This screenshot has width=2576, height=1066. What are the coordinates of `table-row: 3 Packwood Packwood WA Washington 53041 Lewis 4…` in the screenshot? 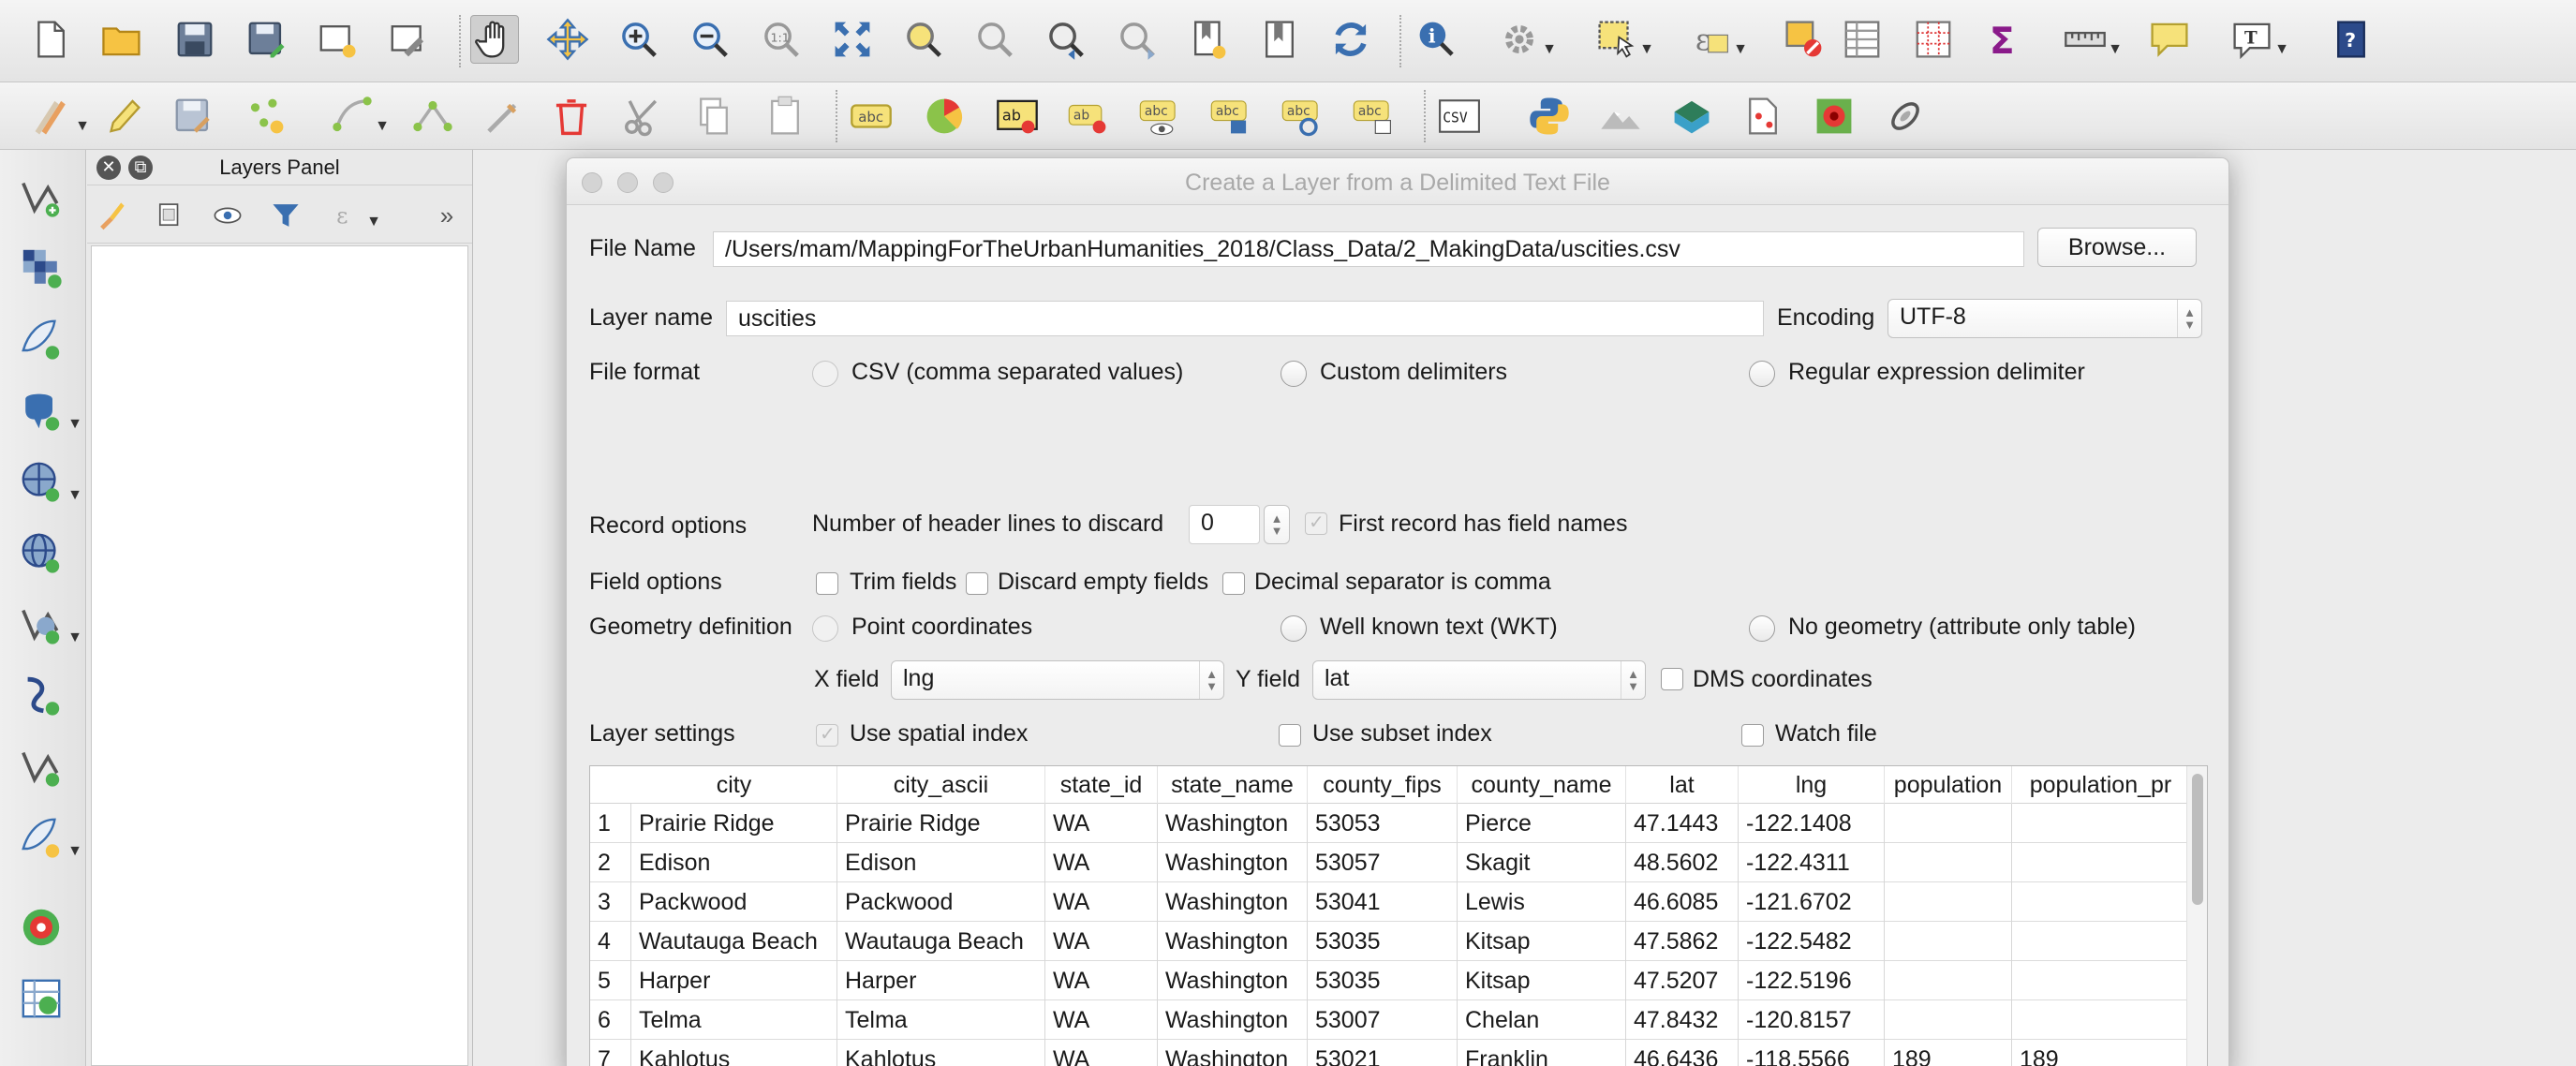 It's located at (1390, 902).